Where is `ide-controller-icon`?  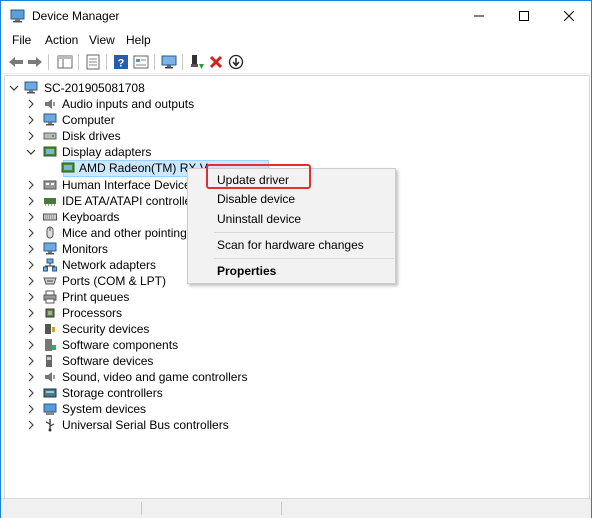 ide-controller-icon is located at coordinates (50, 201).